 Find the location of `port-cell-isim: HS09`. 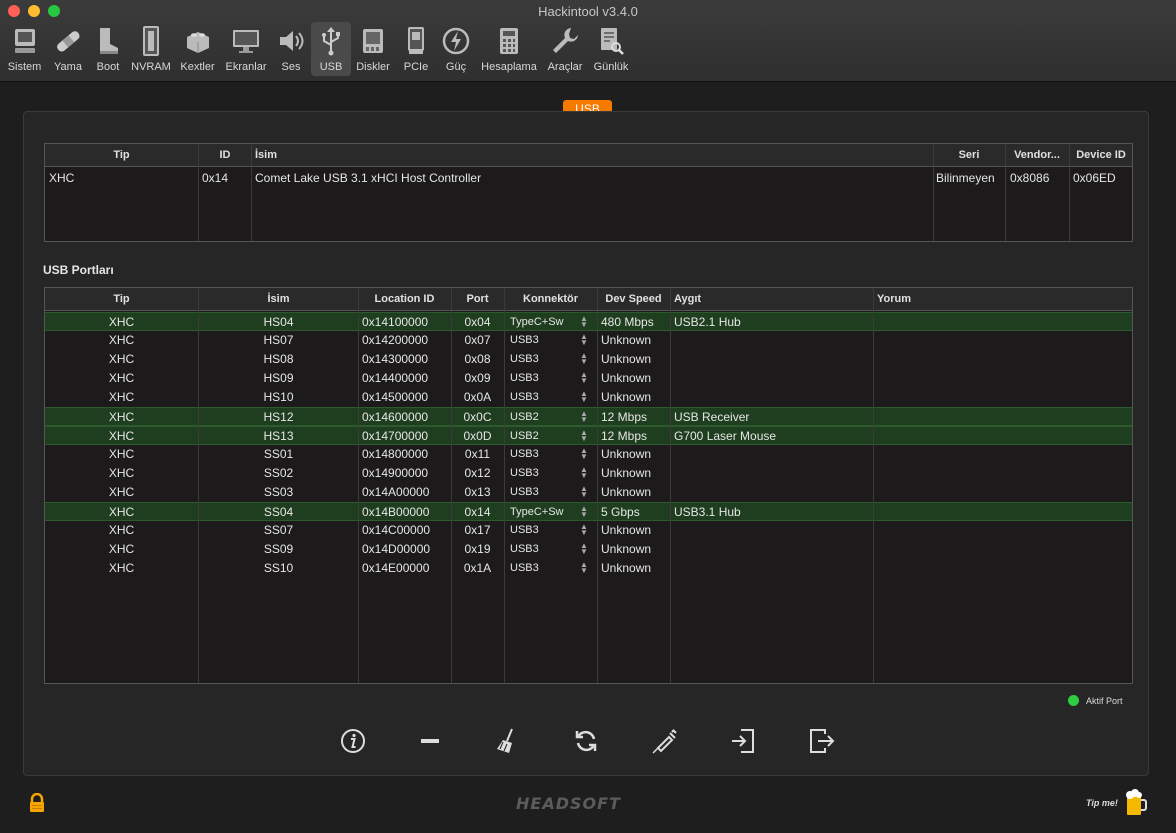

port-cell-isim: HS09 is located at coordinates (278, 378).